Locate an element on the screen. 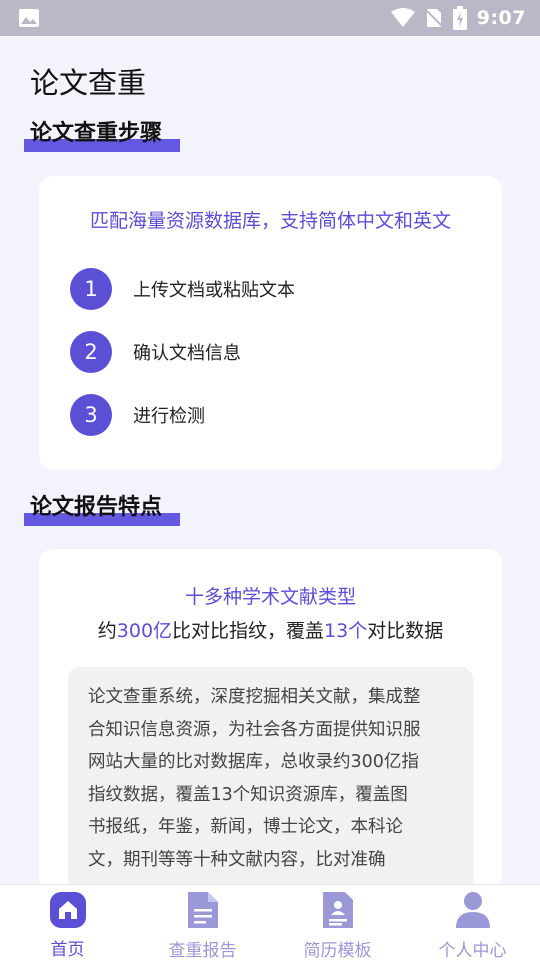 The width and height of the screenshot is (540, 960). report-subtitle: 十多种学术文献类型 is located at coordinates (270, 597).